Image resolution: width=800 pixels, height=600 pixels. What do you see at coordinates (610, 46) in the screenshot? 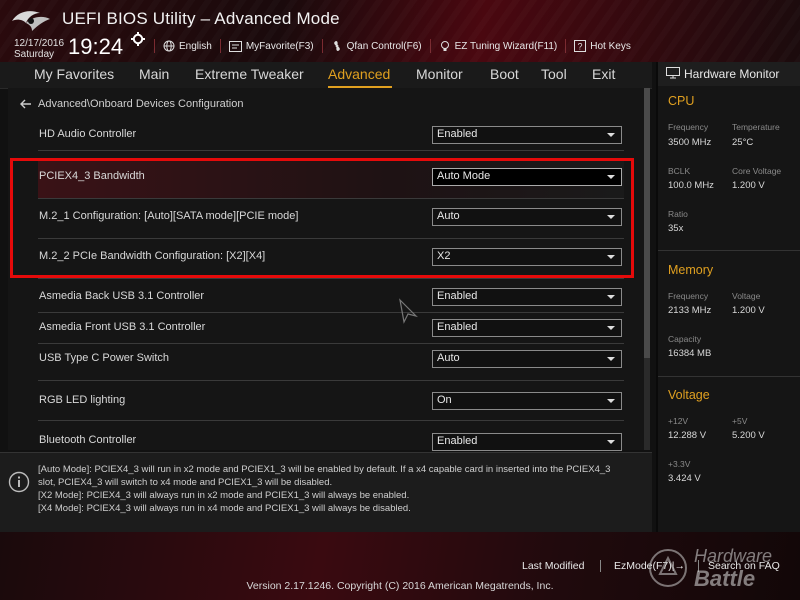
I see `hot-keys-label: Hot Keys` at bounding box center [610, 46].